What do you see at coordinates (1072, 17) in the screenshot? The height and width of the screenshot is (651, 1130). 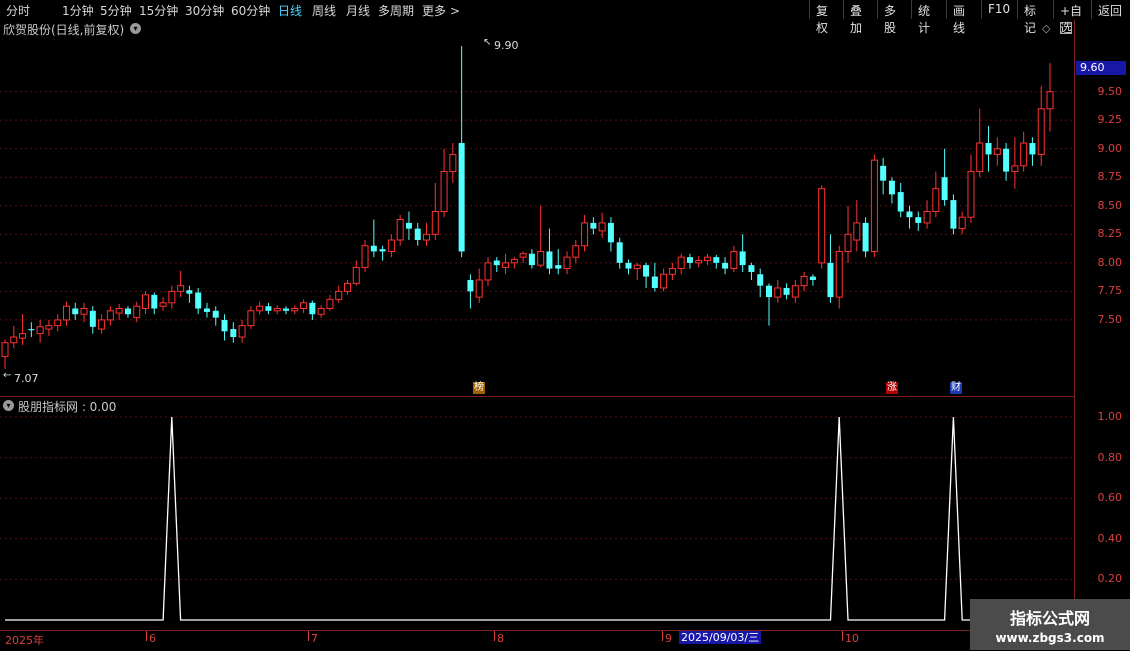 I see `action-button-7: +自选` at bounding box center [1072, 17].